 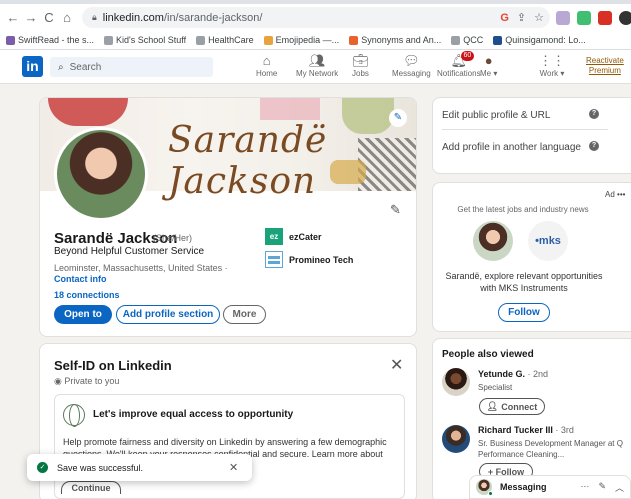 I want to click on more-icon: •••, so click(x=621, y=194).